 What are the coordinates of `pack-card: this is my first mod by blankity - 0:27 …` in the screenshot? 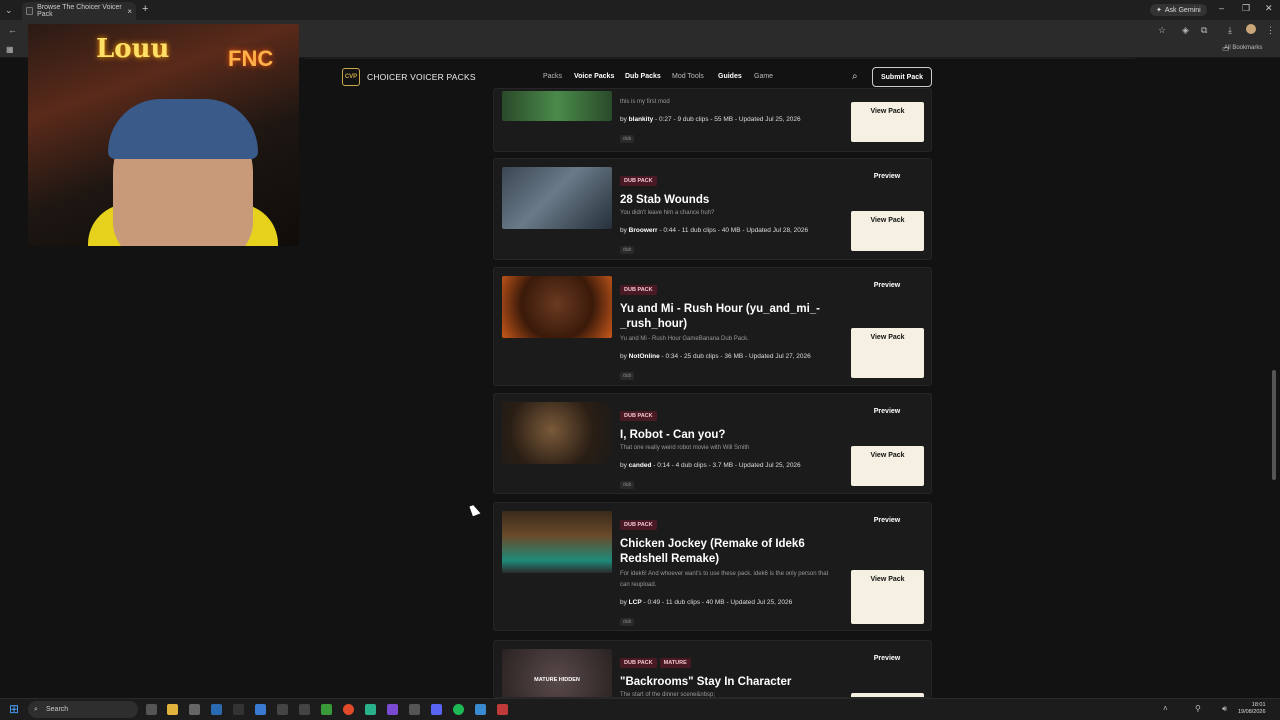 It's located at (712, 120).